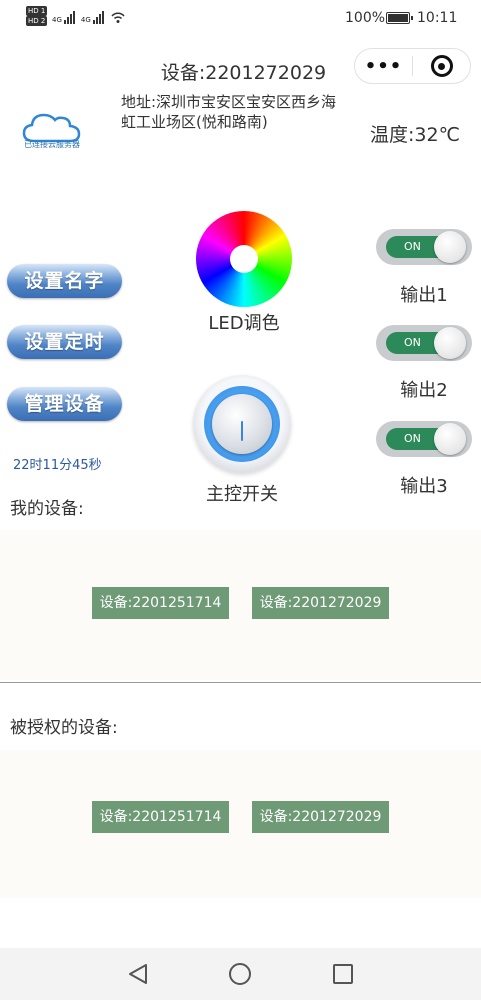 The image size is (481, 1000). Describe the element at coordinates (243, 73) in the screenshot. I see `page-title: 设备:2201272029` at that location.